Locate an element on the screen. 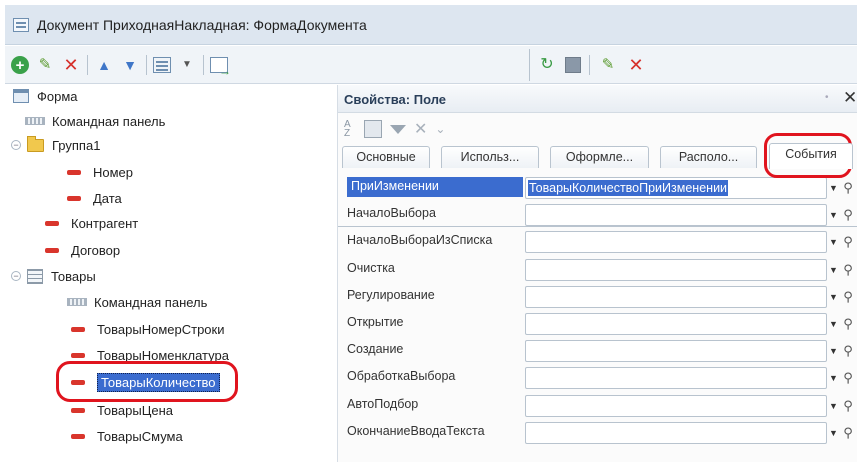 This screenshot has width=857, height=462. event-row-opening: Открытие ▼ ⚲ is located at coordinates (599, 324).